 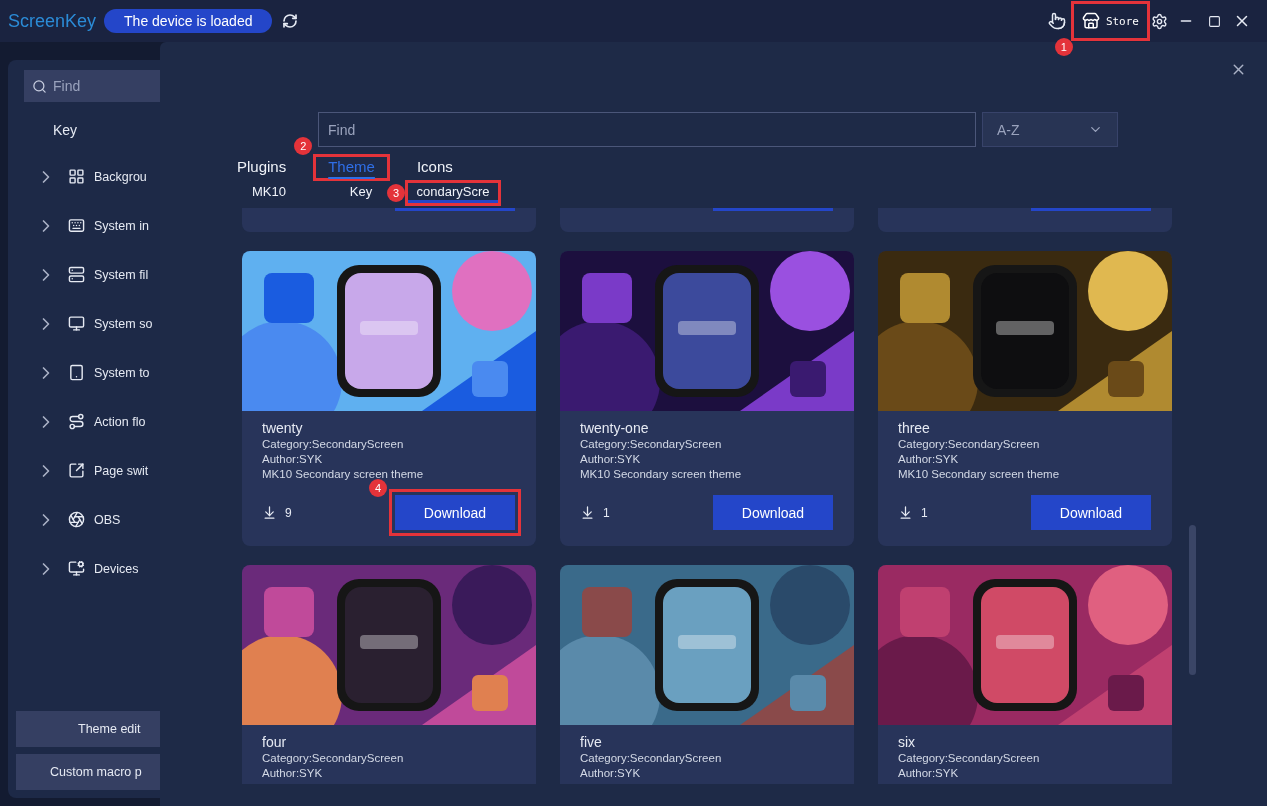 What do you see at coordinates (1192, 600) in the screenshot?
I see `scrollbar-thumb` at bounding box center [1192, 600].